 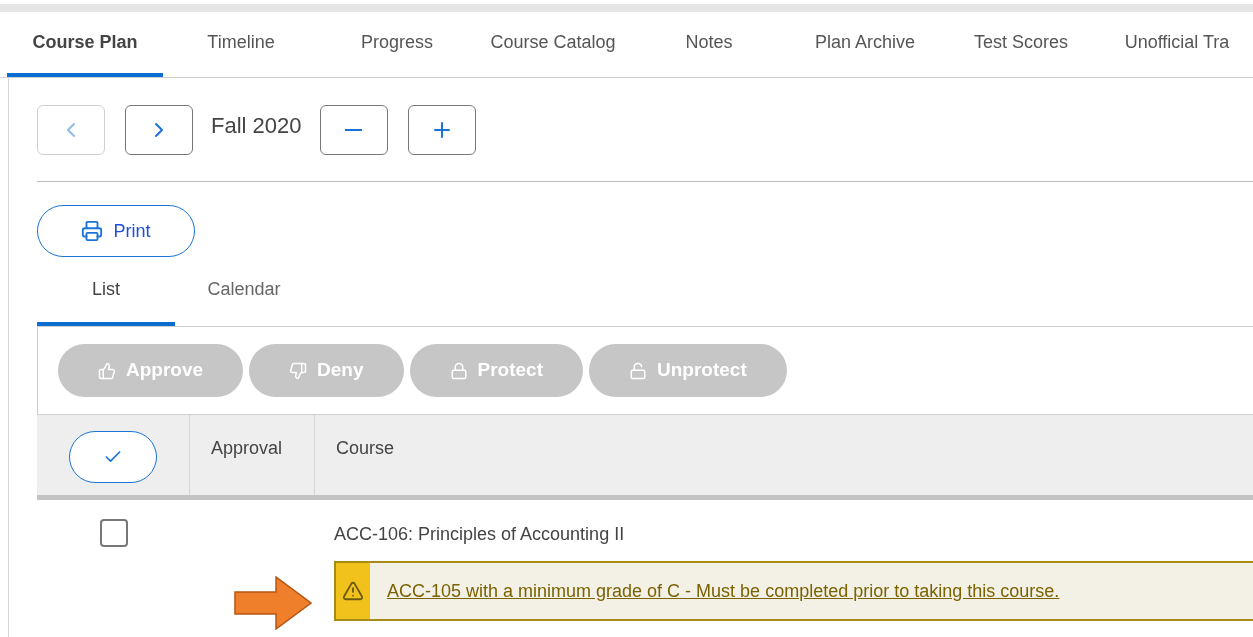 I want to click on view-tab: List, so click(x=106, y=291).